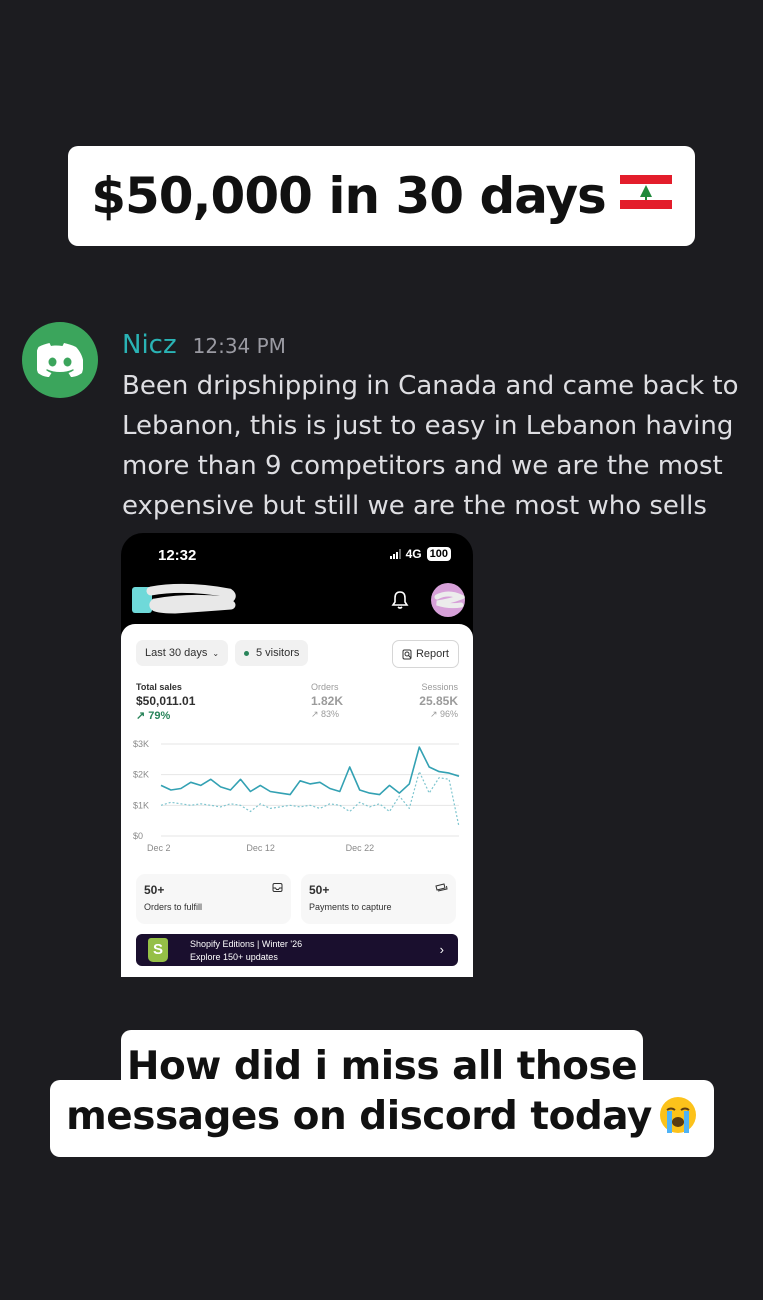  What do you see at coordinates (395, 554) in the screenshot?
I see `signal-icon` at bounding box center [395, 554].